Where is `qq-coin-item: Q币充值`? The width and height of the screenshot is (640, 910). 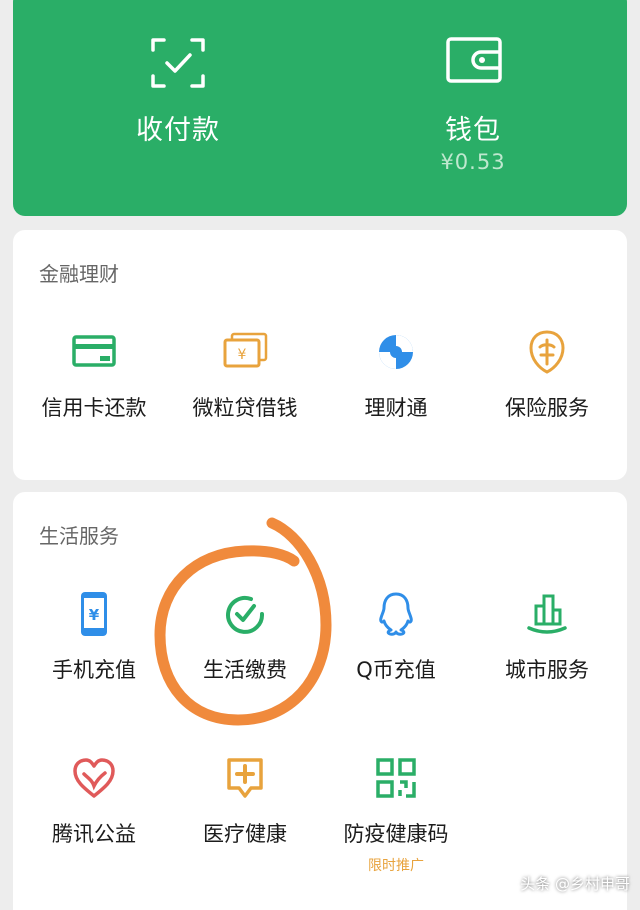 qq-coin-item: Q币充值 is located at coordinates (396, 645).